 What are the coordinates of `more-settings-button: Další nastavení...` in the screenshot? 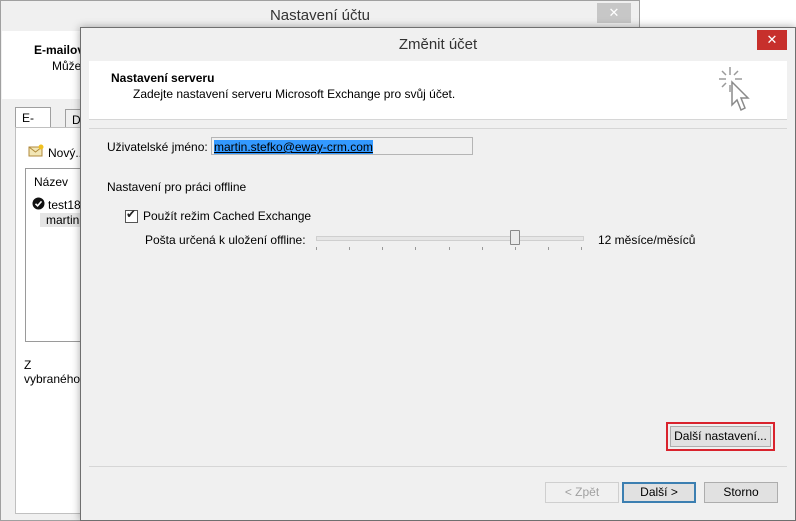 It's located at (720, 436).